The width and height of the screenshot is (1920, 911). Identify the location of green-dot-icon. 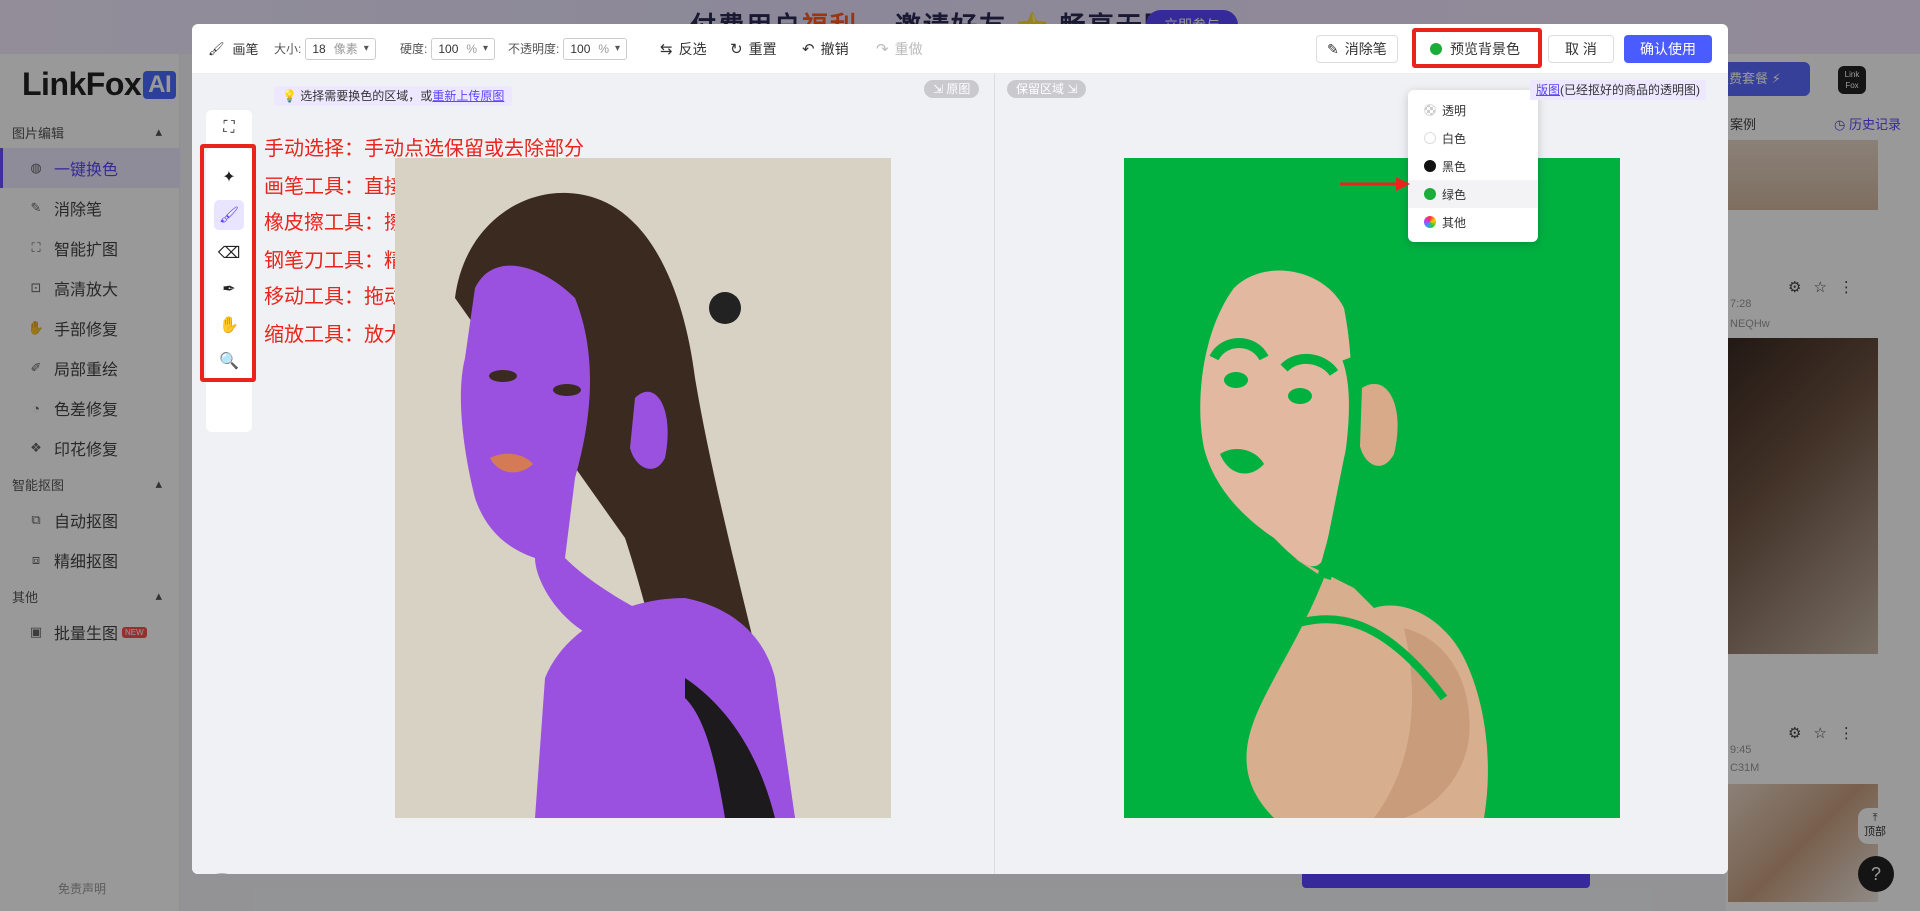
(1436, 49).